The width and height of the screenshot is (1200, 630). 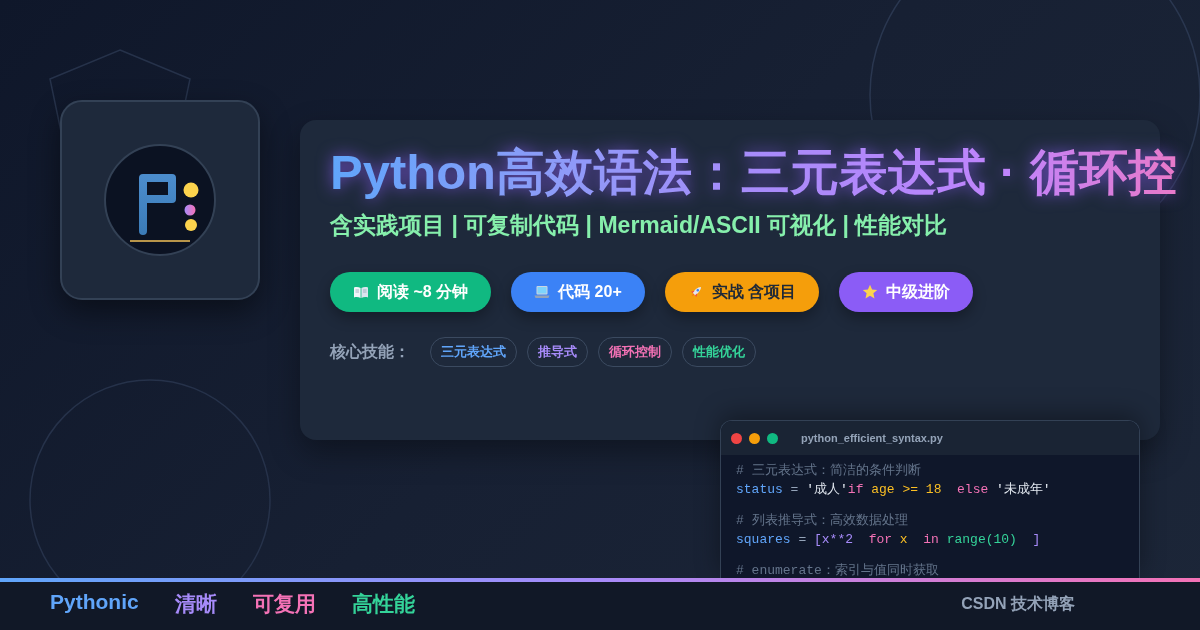 I want to click on badge-label: 中级进阶, so click(x=918, y=291).